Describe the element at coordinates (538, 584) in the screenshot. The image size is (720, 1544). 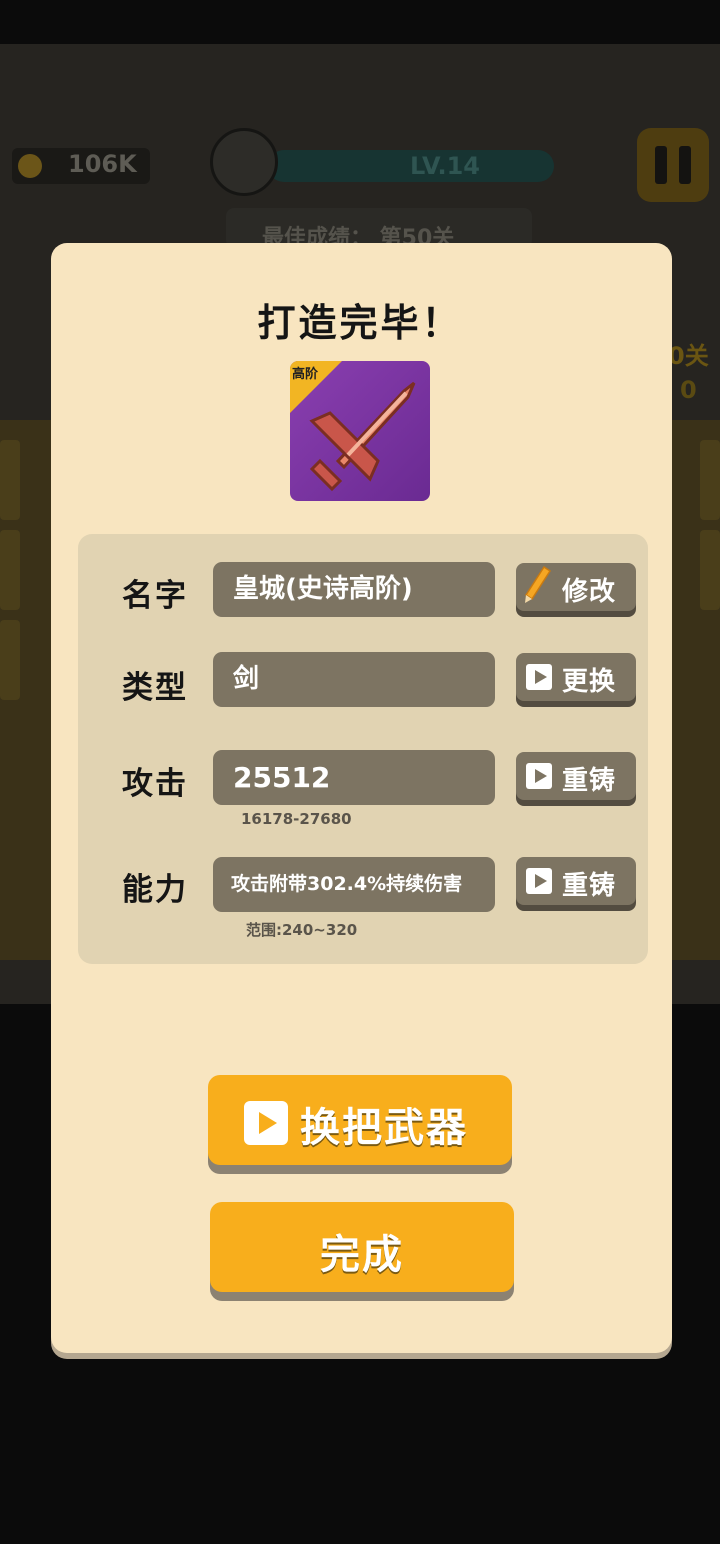
I see `pencil-icon` at that location.